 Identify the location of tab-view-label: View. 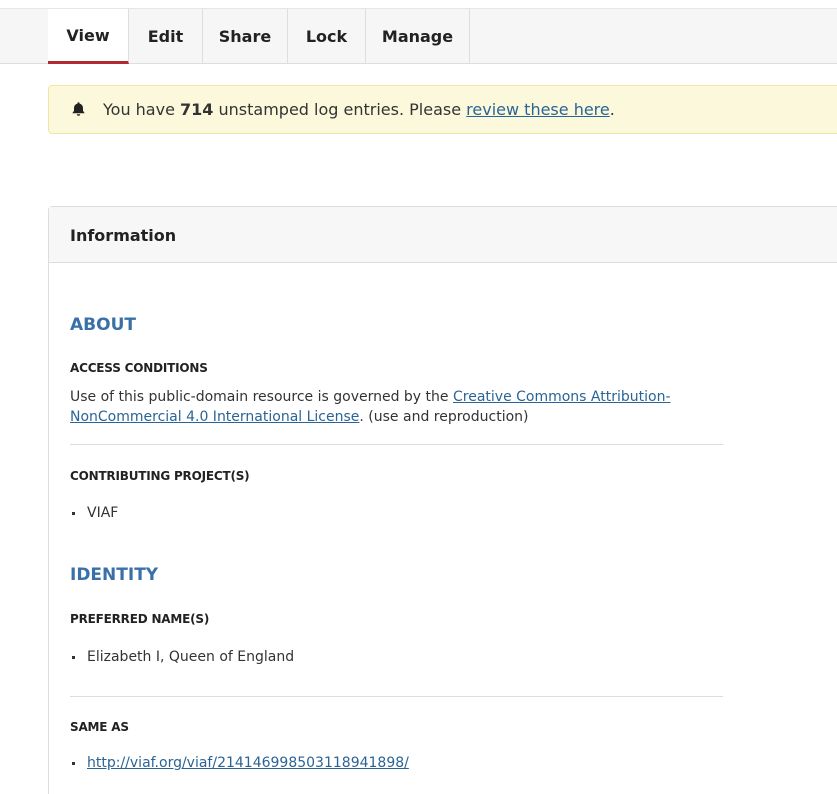
(88, 35).